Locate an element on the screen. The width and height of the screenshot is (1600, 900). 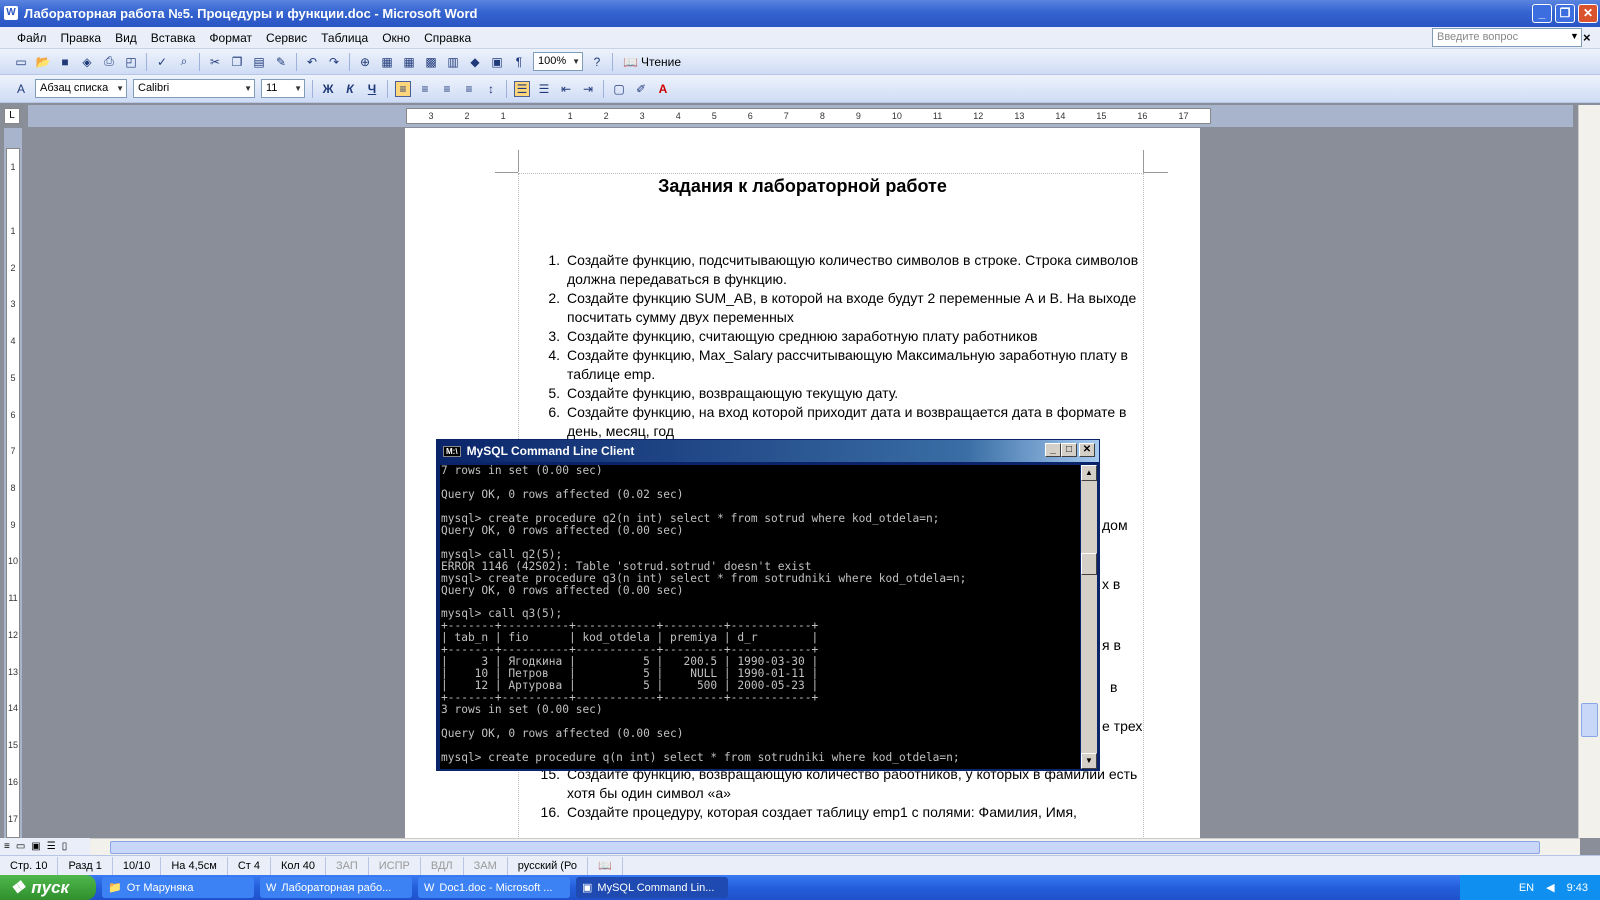
justify-icon: ≡ is located at coordinates (469, 89).